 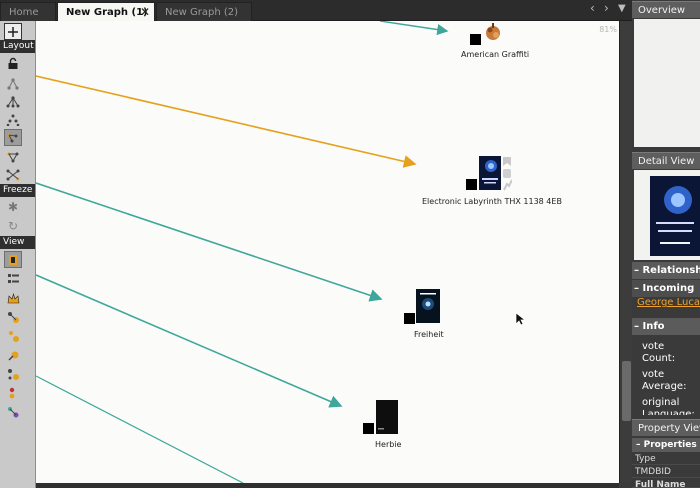 I want to click on tab-new-graph-2-label: New Graph (2), so click(x=202, y=12).